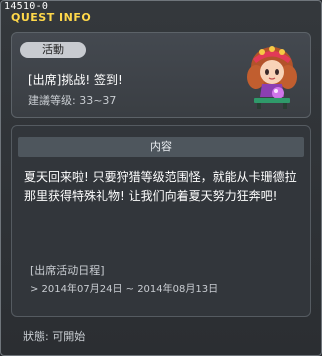 The height and width of the screenshot is (356, 322). Describe the element at coordinates (72, 100) in the screenshot. I see `quest-recommended-level: 建議等级: 33~37` at that location.